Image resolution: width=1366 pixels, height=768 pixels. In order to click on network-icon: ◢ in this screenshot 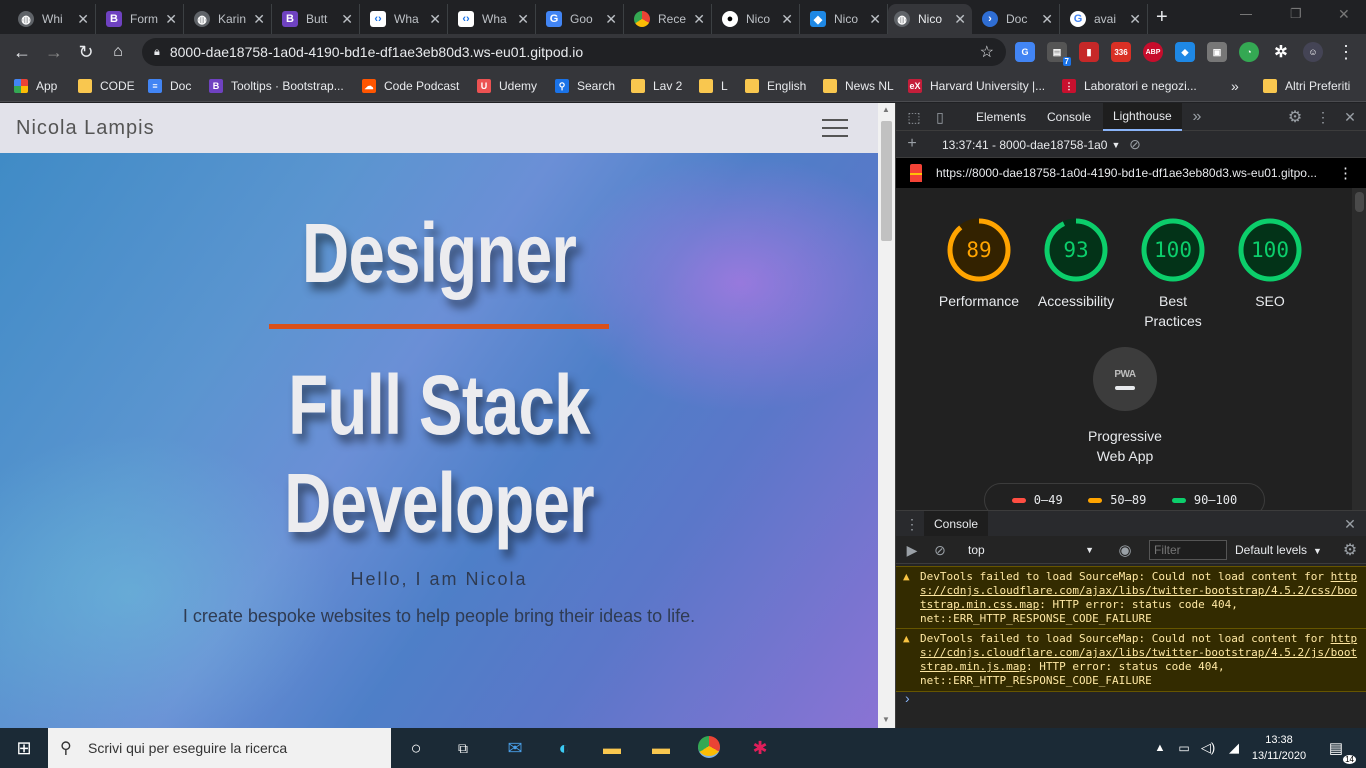, I will do `click(1234, 748)`.